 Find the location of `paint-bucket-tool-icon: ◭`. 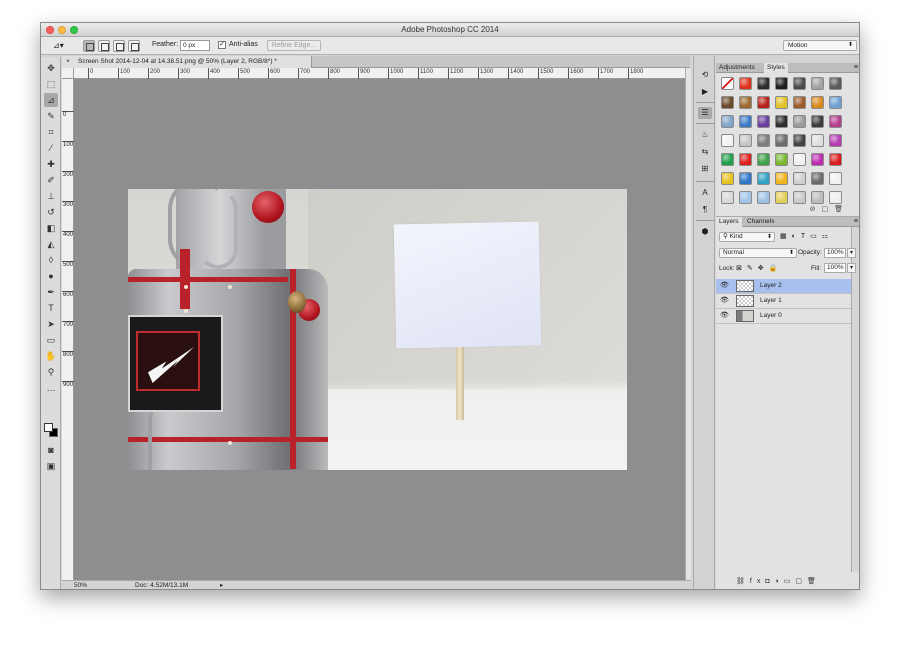

paint-bucket-tool-icon: ◭ is located at coordinates (51, 244).